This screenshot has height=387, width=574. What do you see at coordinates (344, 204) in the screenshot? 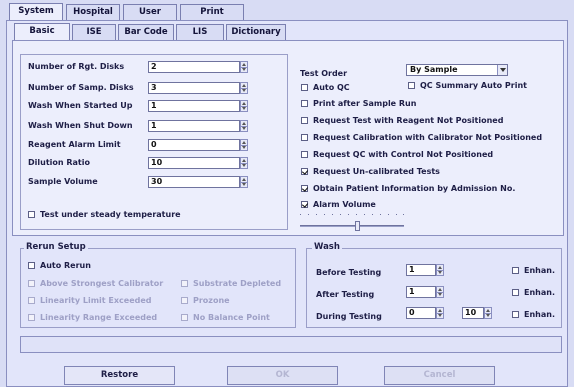
I see `alarm-volume-label: Alarm Volume` at bounding box center [344, 204].